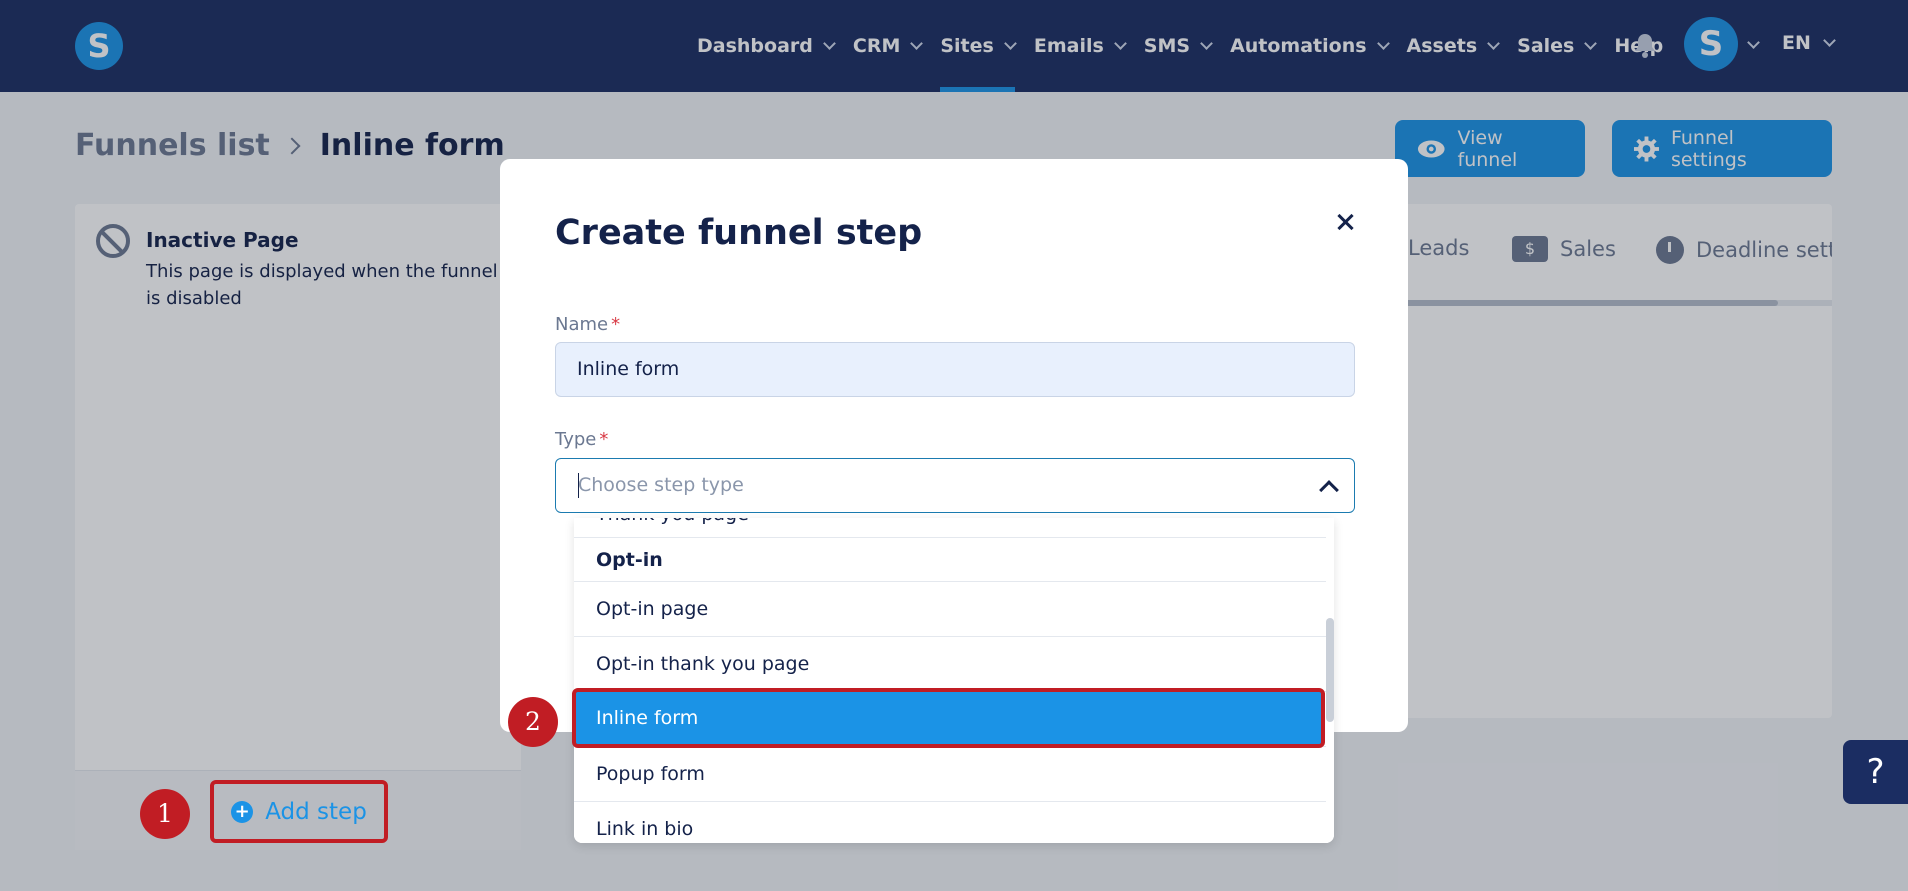  Describe the element at coordinates (661, 485) in the screenshot. I see `select-placeholder: Choose step type` at that location.